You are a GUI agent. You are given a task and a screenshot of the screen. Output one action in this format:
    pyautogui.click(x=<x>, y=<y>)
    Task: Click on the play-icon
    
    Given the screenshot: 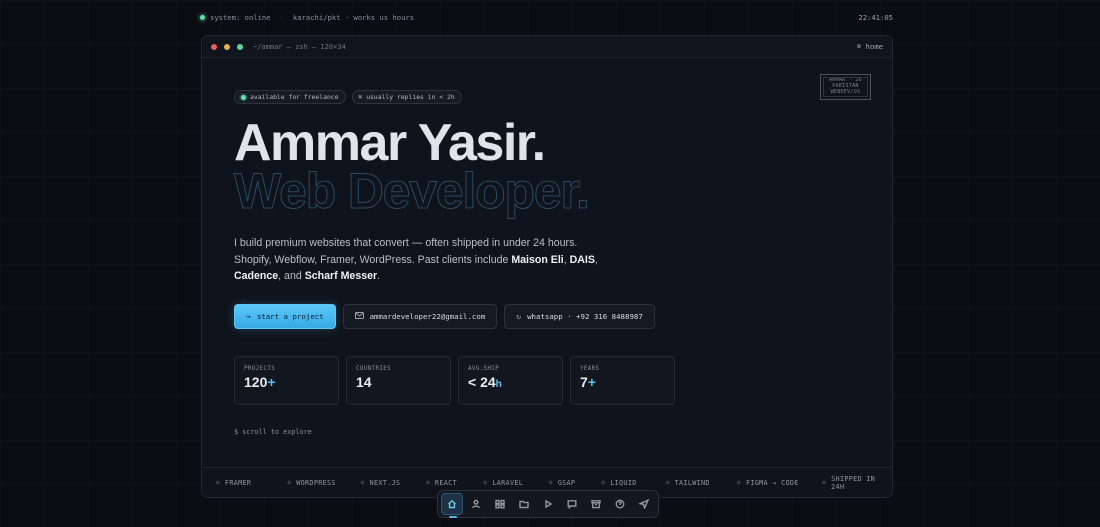 What is the action you would take?
    pyautogui.click(x=549, y=504)
    